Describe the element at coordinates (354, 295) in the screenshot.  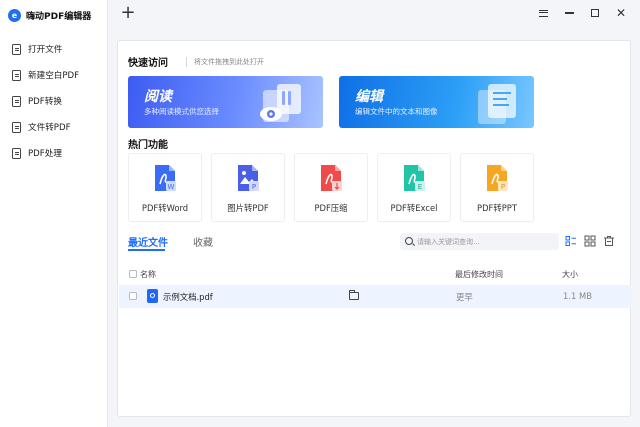
I see `open-folder-icon` at that location.